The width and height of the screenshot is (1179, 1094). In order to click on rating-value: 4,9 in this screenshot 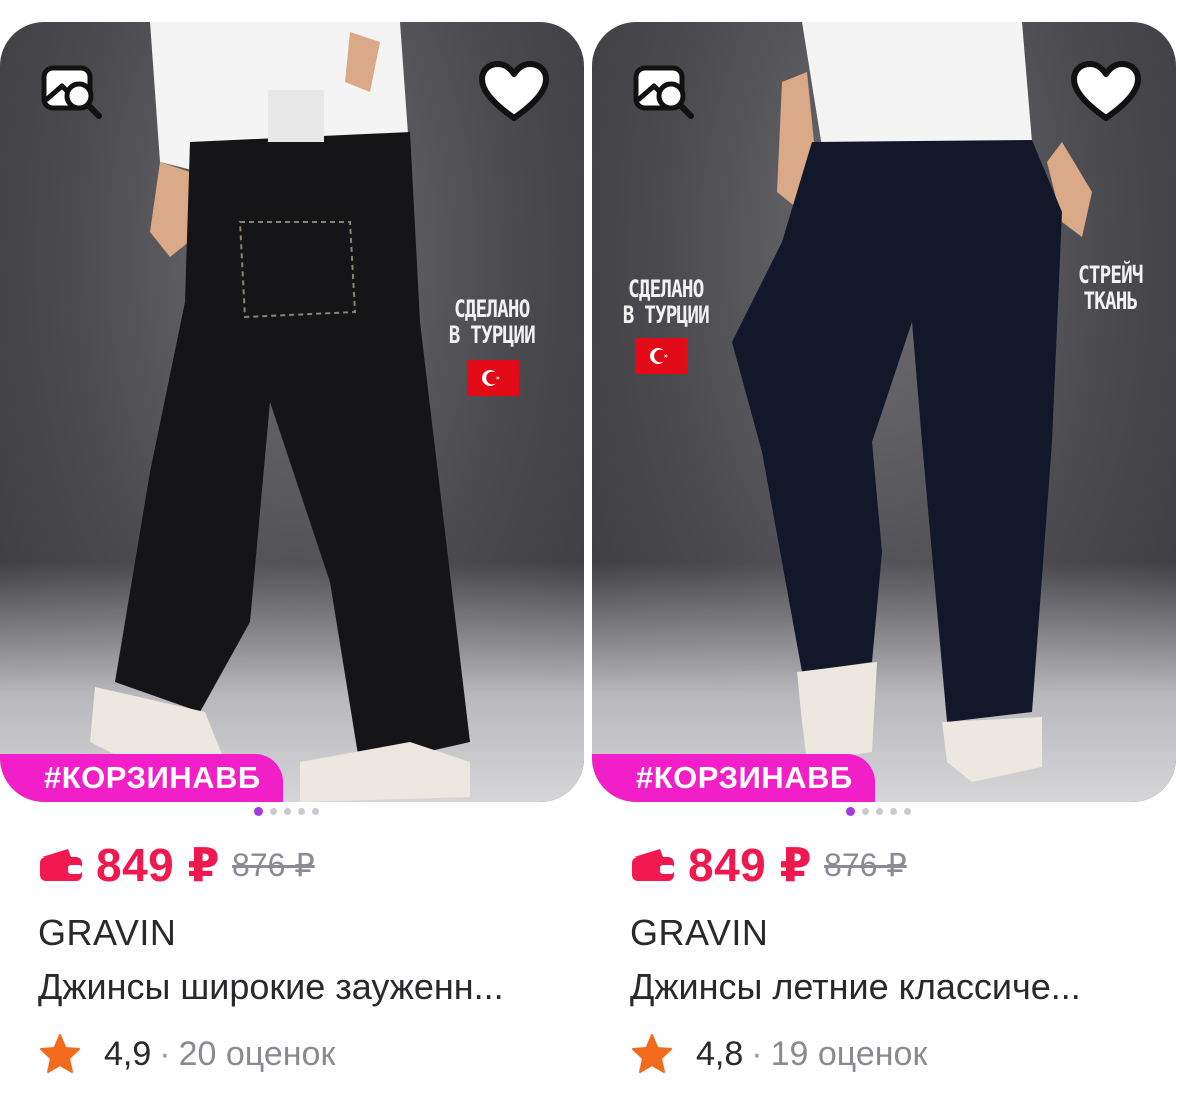, I will do `click(128, 1053)`.